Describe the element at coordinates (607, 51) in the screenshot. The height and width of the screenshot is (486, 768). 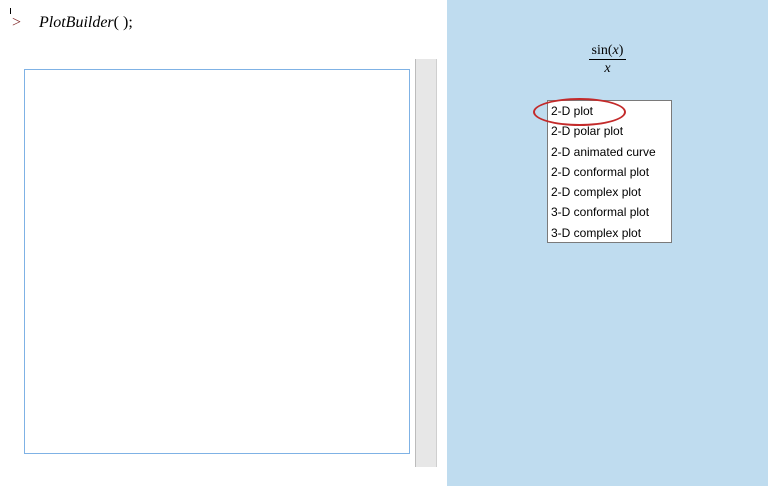
I see `expression-numerator: sin(x)` at that location.